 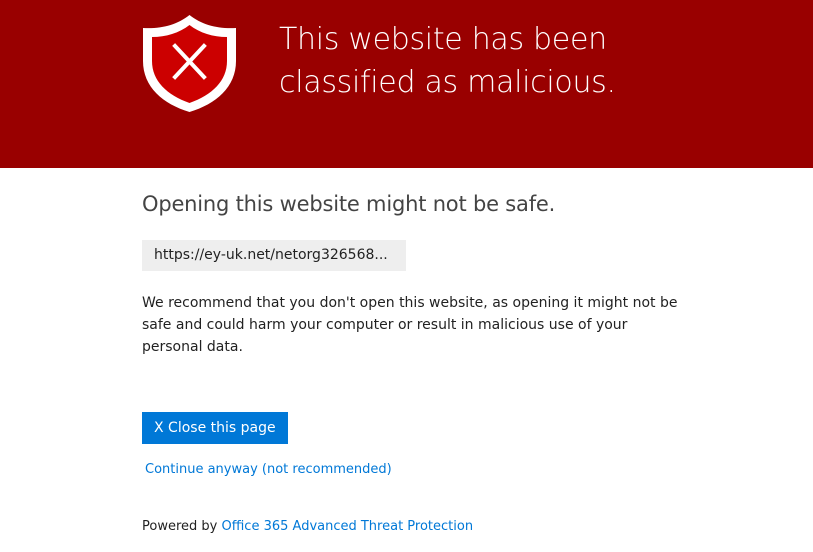 I want to click on shield-x-icon, so click(x=189, y=63).